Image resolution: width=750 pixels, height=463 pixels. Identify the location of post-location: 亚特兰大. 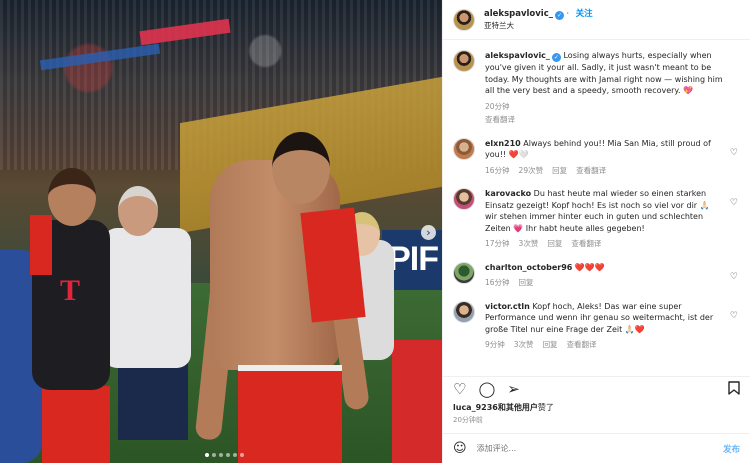
(538, 26).